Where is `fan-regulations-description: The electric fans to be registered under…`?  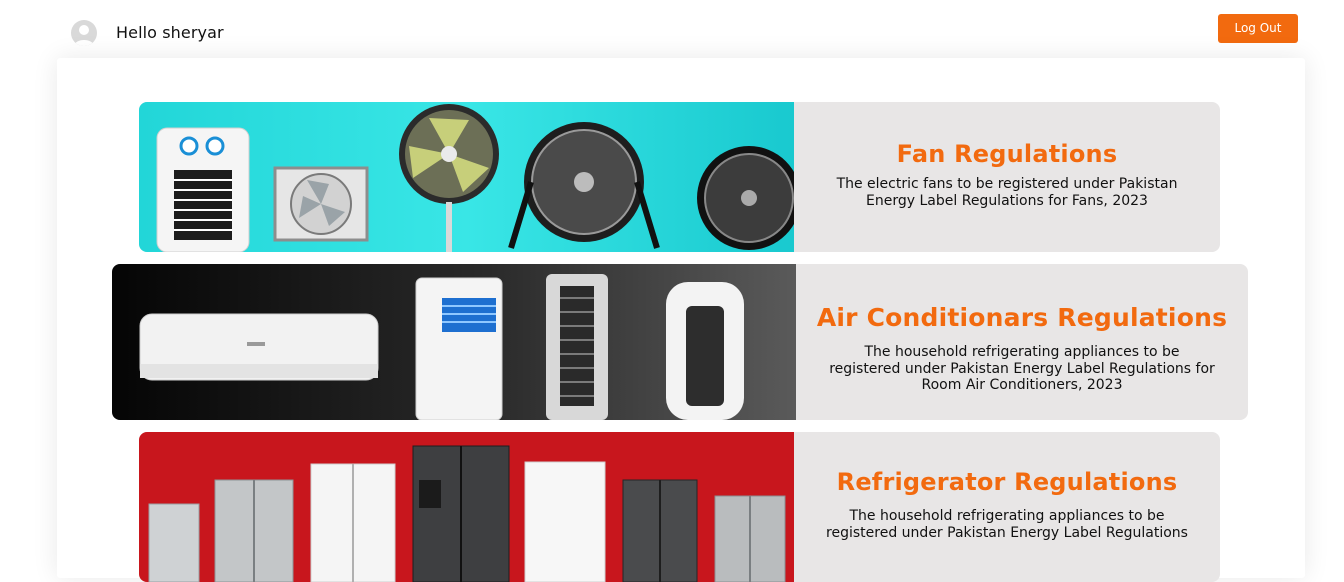
fan-regulations-description: The electric fans to be registered under… is located at coordinates (1007, 192).